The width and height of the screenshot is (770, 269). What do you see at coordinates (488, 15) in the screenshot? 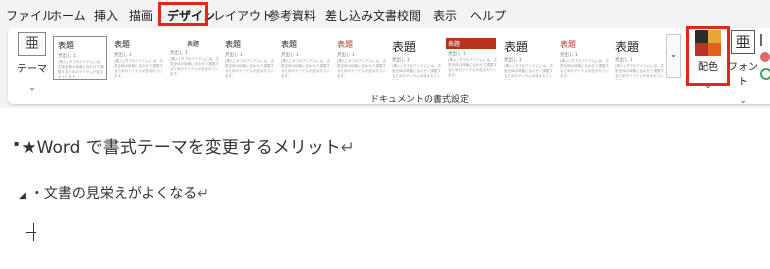
I see `tab-help: ヘルプ` at bounding box center [488, 15].